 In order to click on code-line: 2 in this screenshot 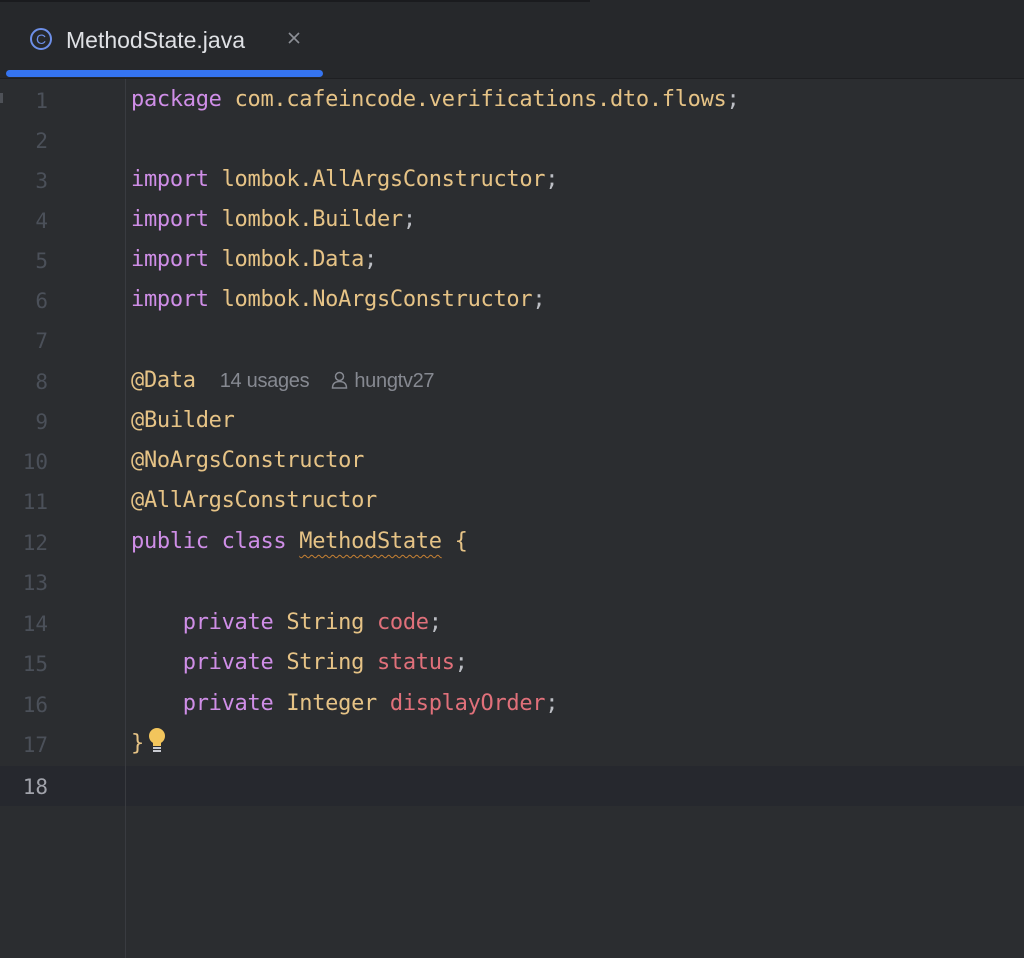, I will do `click(512, 140)`.